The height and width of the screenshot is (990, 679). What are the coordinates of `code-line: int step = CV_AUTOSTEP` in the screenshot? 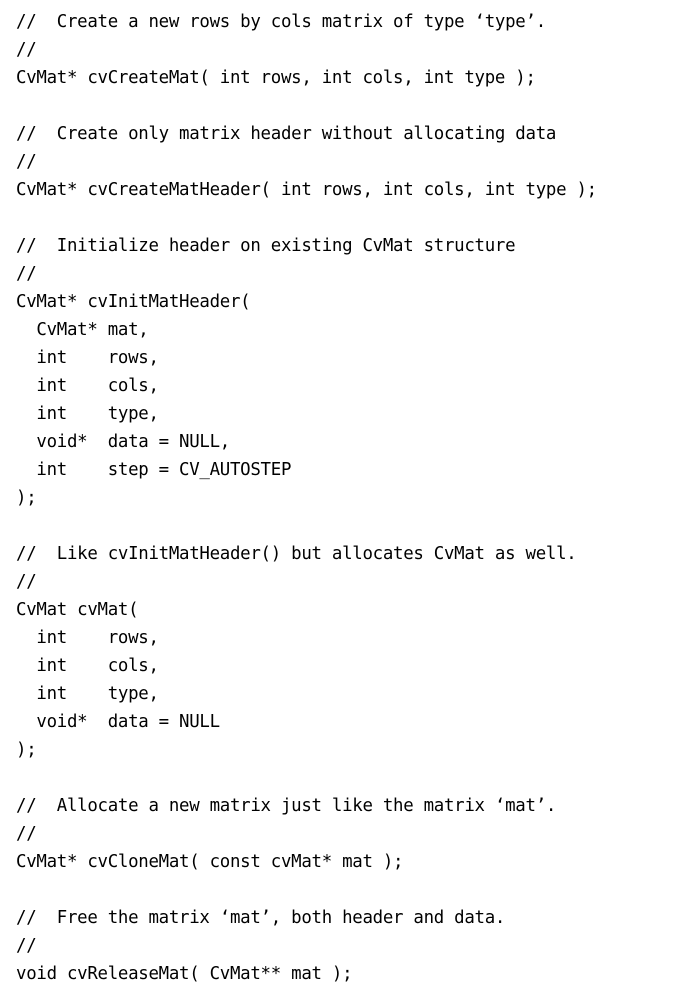 It's located at (154, 470).